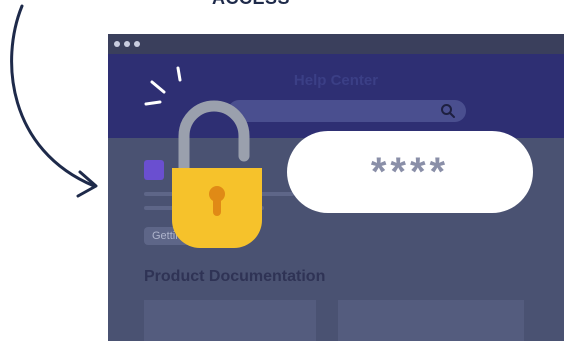 The image size is (564, 341). I want to click on password-field: ****, so click(410, 172).